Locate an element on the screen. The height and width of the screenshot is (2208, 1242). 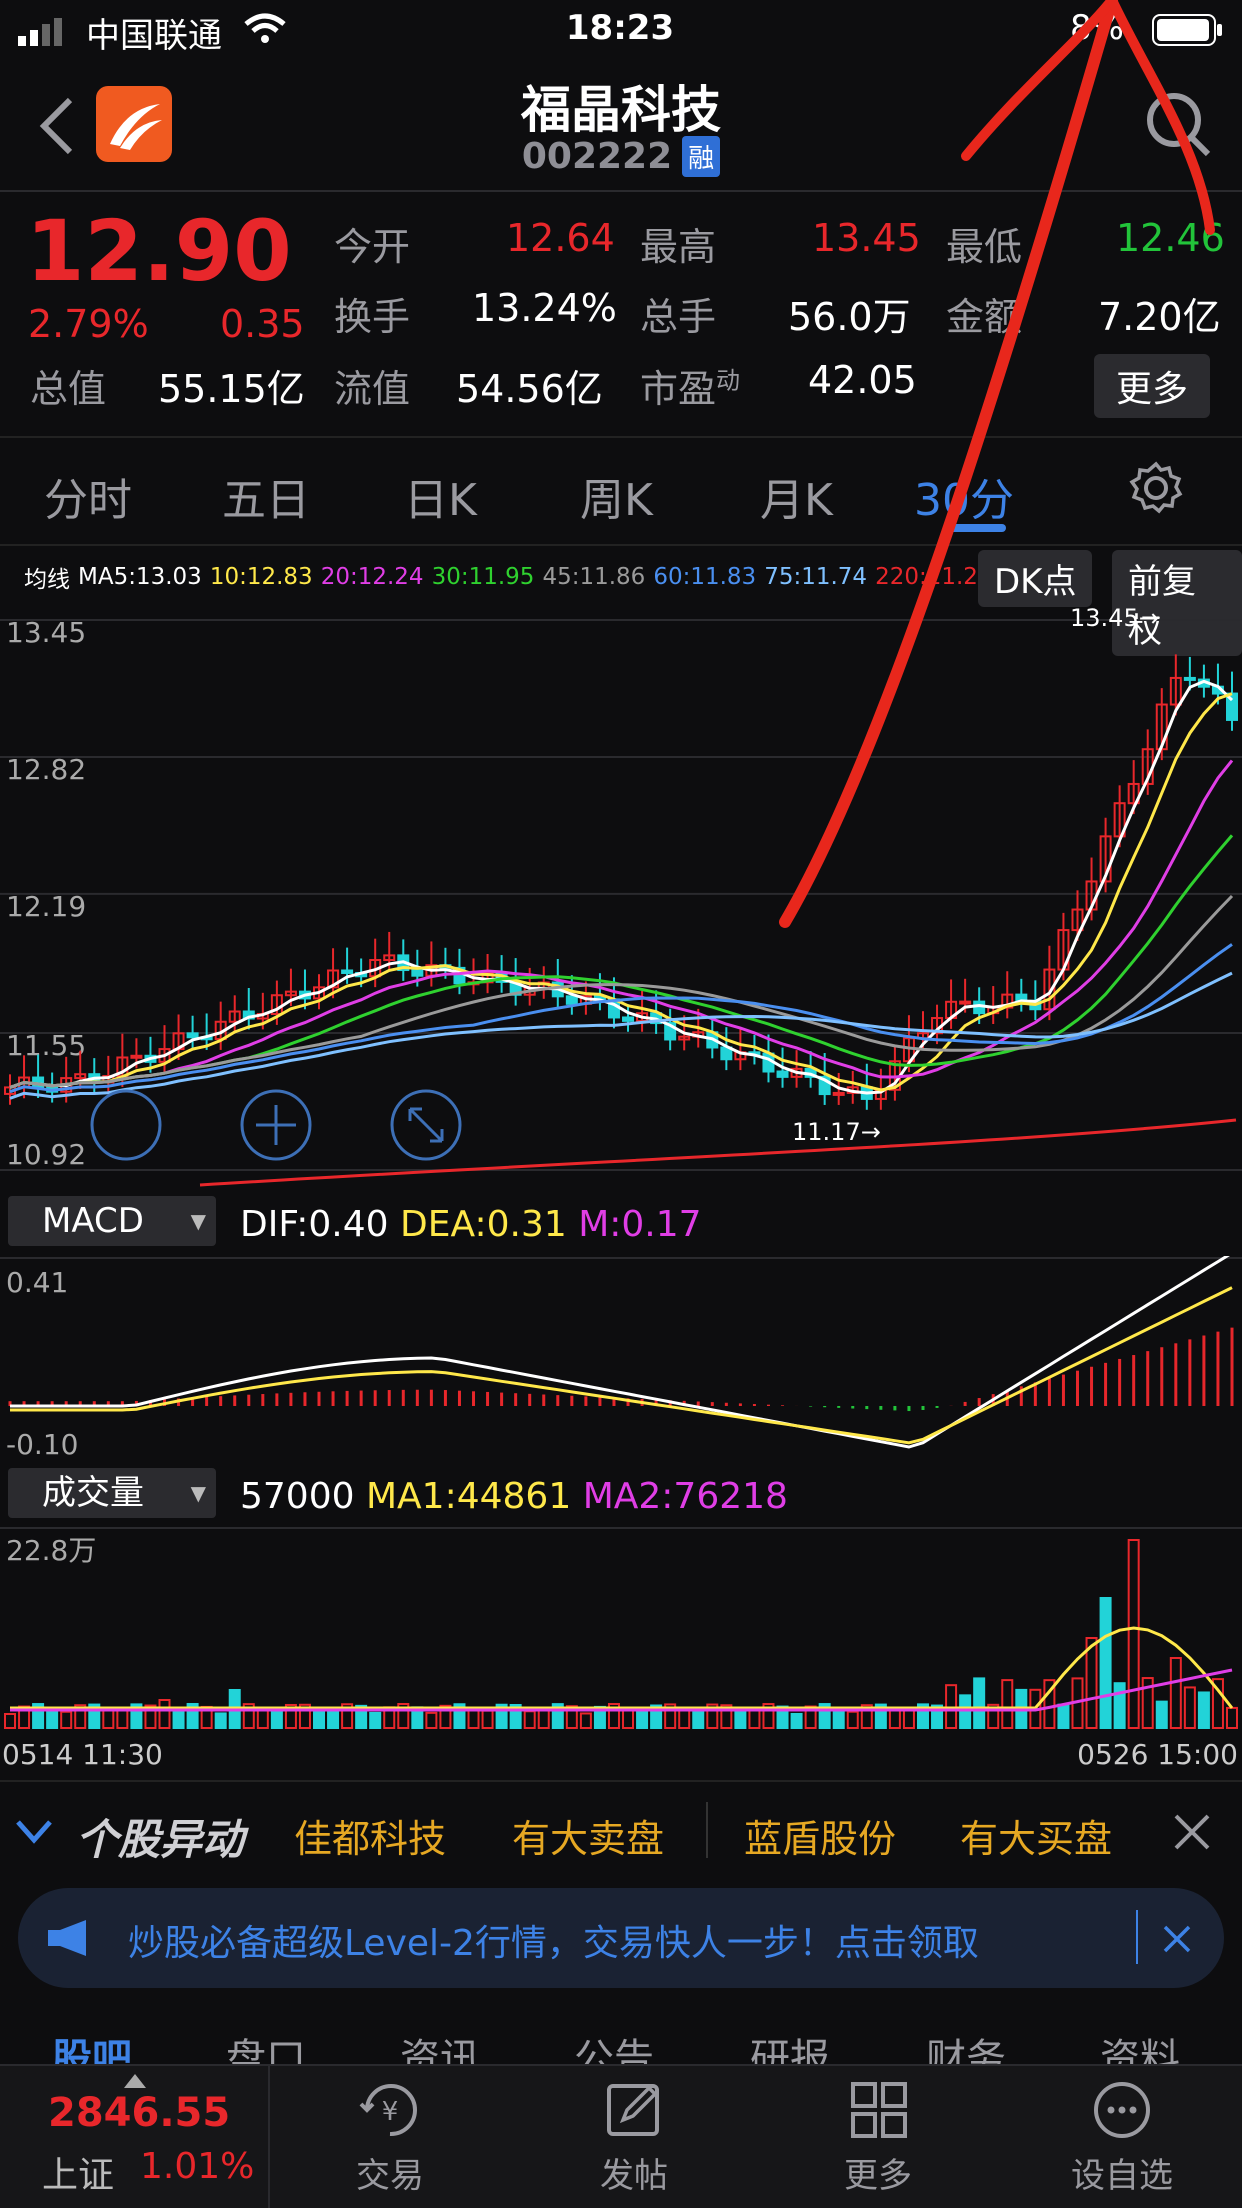
macd-header: MACD ▼ DIF:0.40 DEA:0.31 M:0.17 is located at coordinates (621, 1226).